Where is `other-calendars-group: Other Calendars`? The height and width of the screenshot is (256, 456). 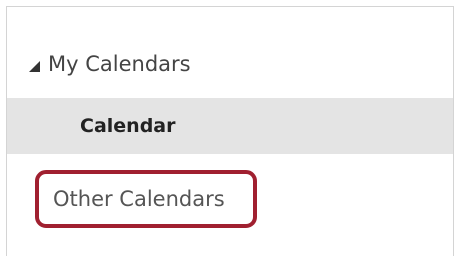
other-calendars-group: Other Calendars is located at coordinates (146, 199).